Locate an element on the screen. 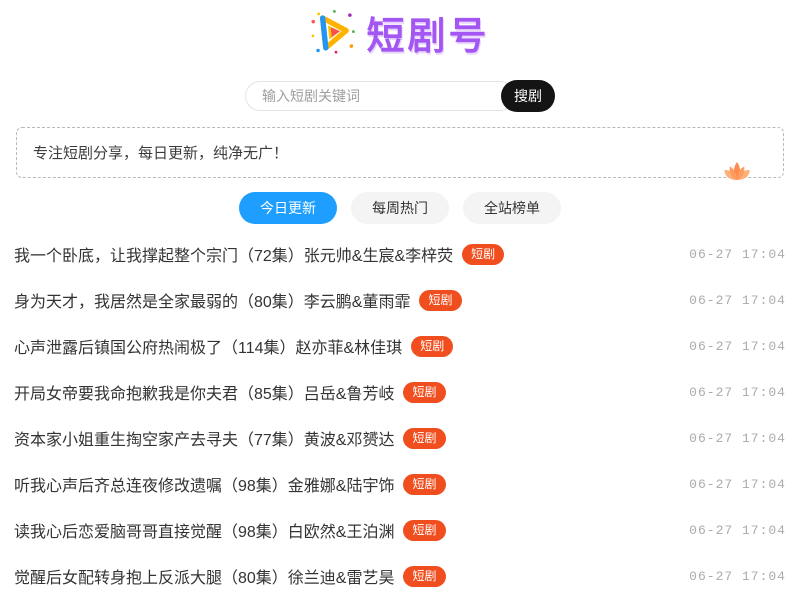 The height and width of the screenshot is (599, 800). maple-leaf-icon is located at coordinates (737, 173).